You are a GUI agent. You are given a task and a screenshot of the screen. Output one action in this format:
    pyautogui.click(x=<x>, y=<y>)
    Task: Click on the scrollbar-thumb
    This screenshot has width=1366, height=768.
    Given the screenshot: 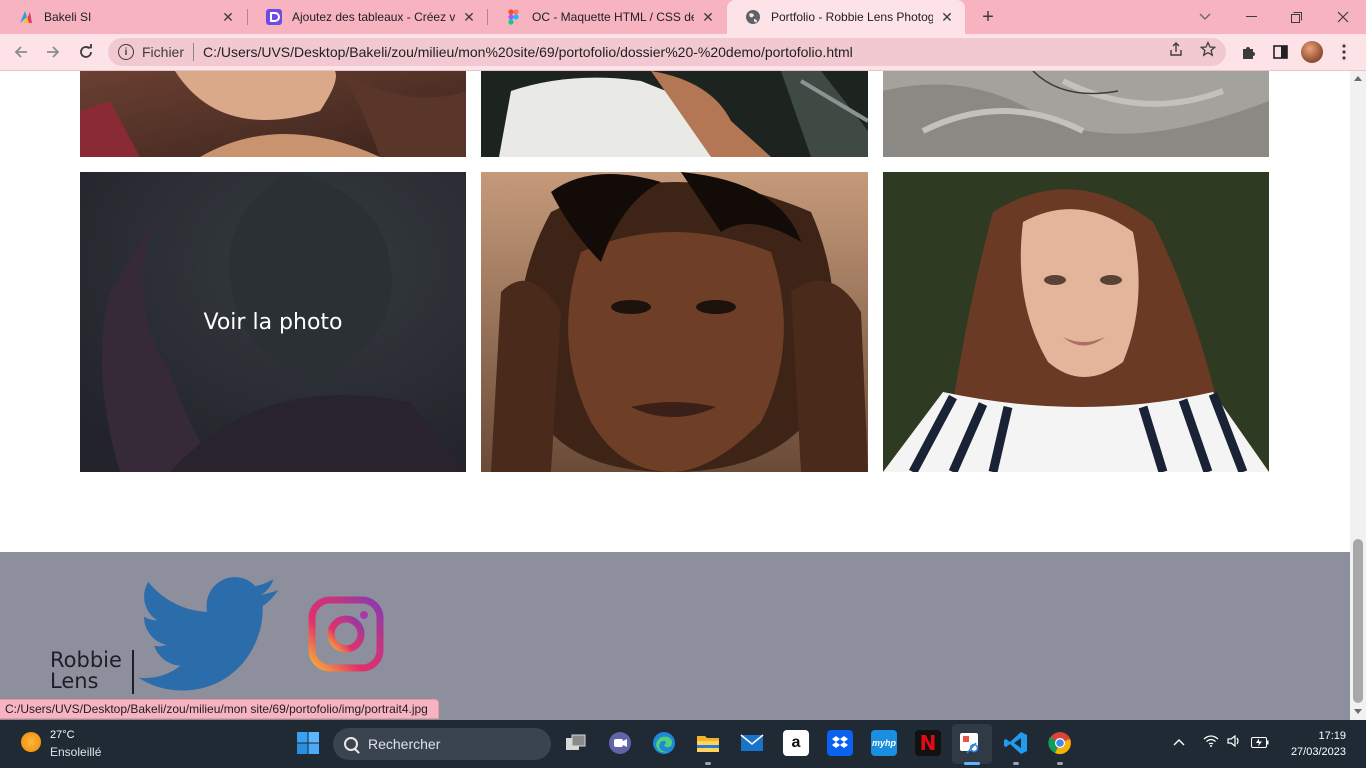 What is the action you would take?
    pyautogui.click(x=1358, y=621)
    